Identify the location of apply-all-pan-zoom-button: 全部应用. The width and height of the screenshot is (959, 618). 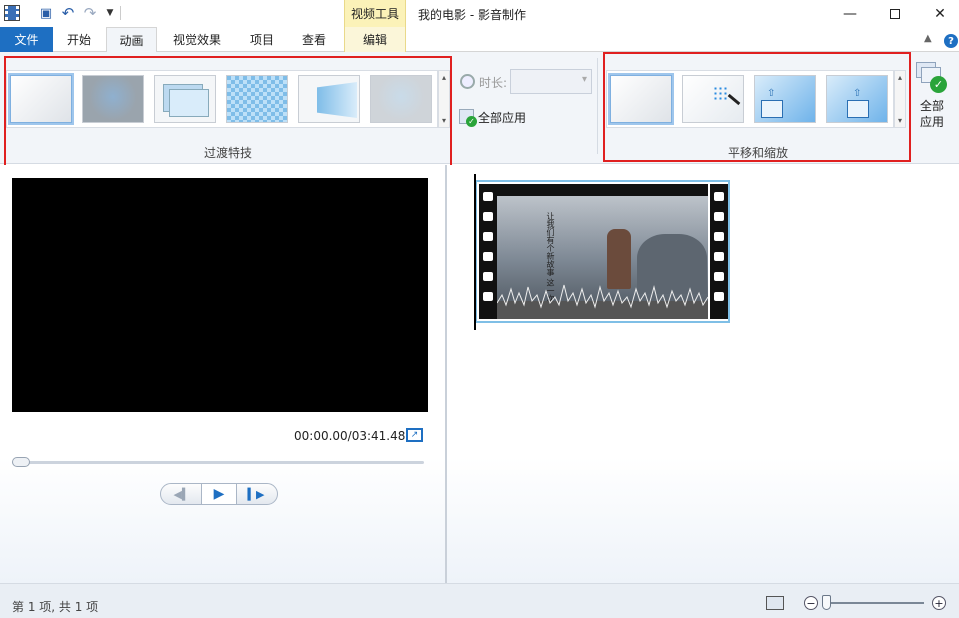
(932, 114).